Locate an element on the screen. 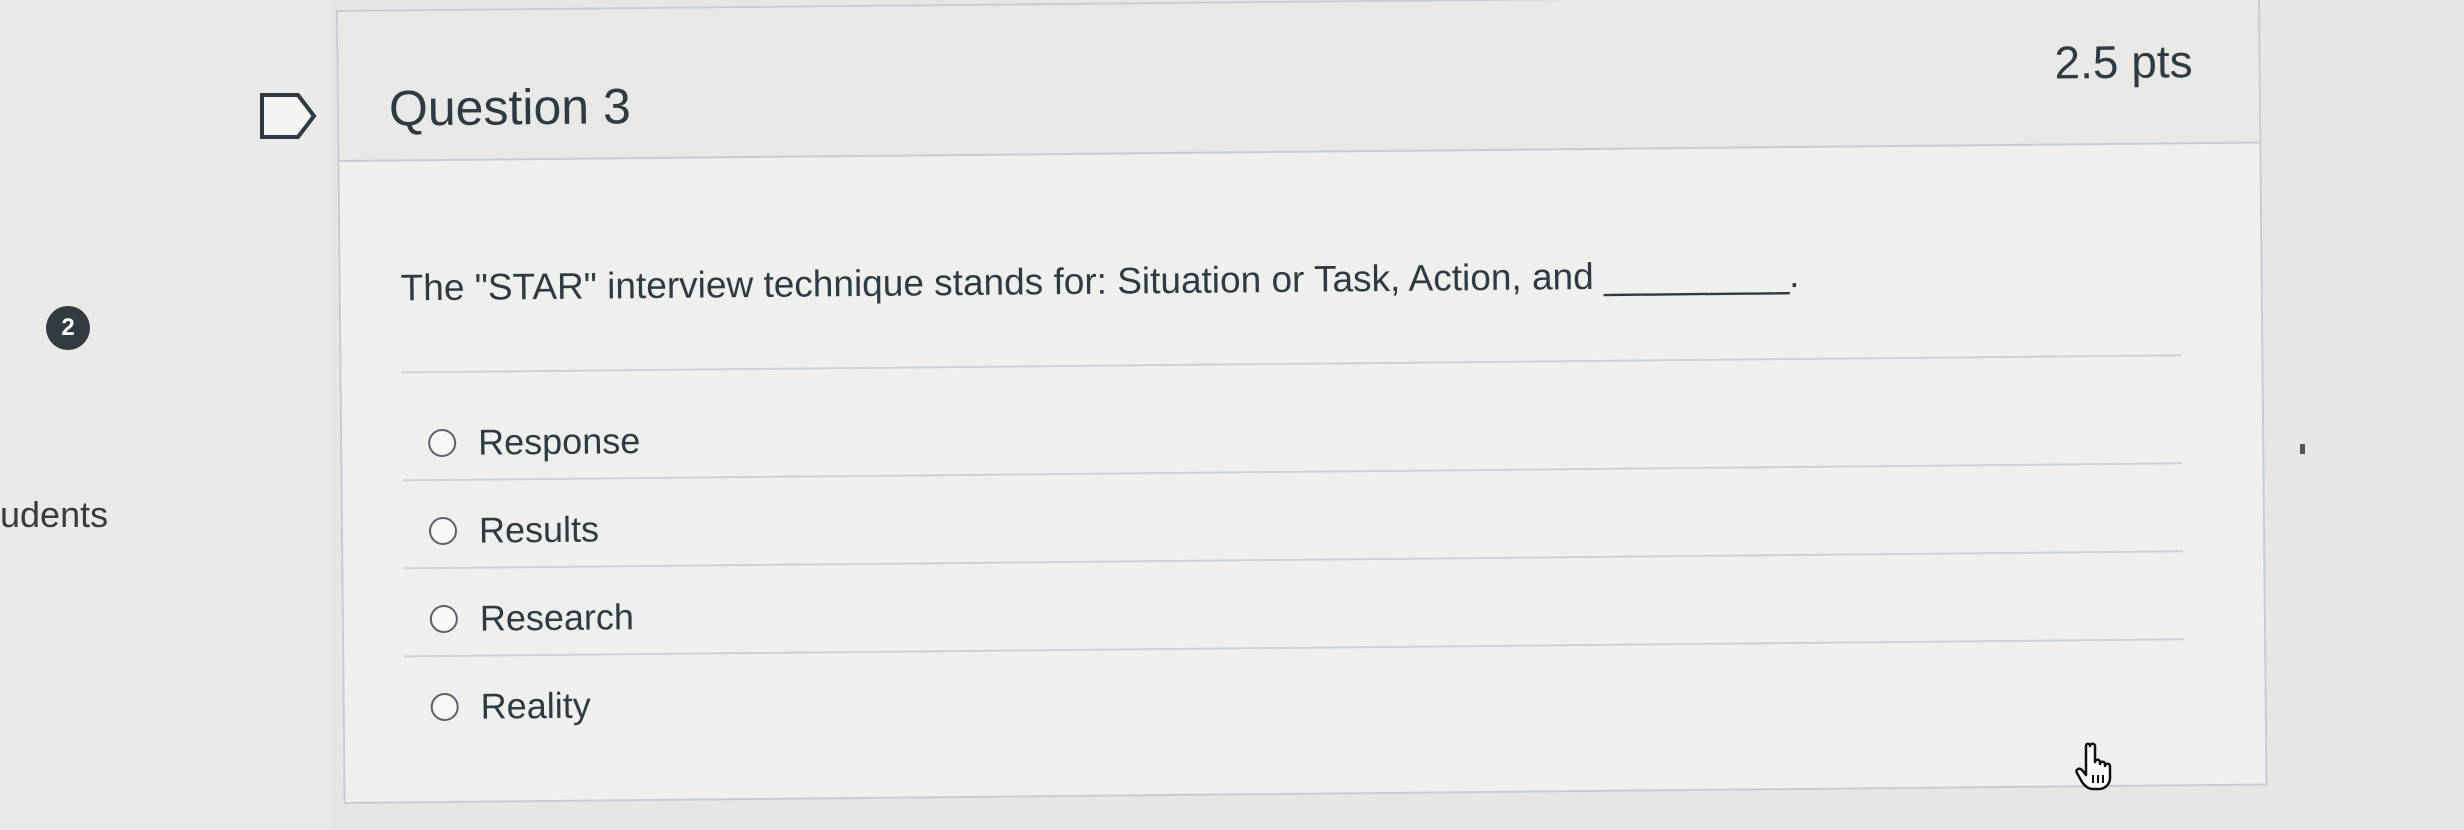  question-title: Question 3 is located at coordinates (510, 107).